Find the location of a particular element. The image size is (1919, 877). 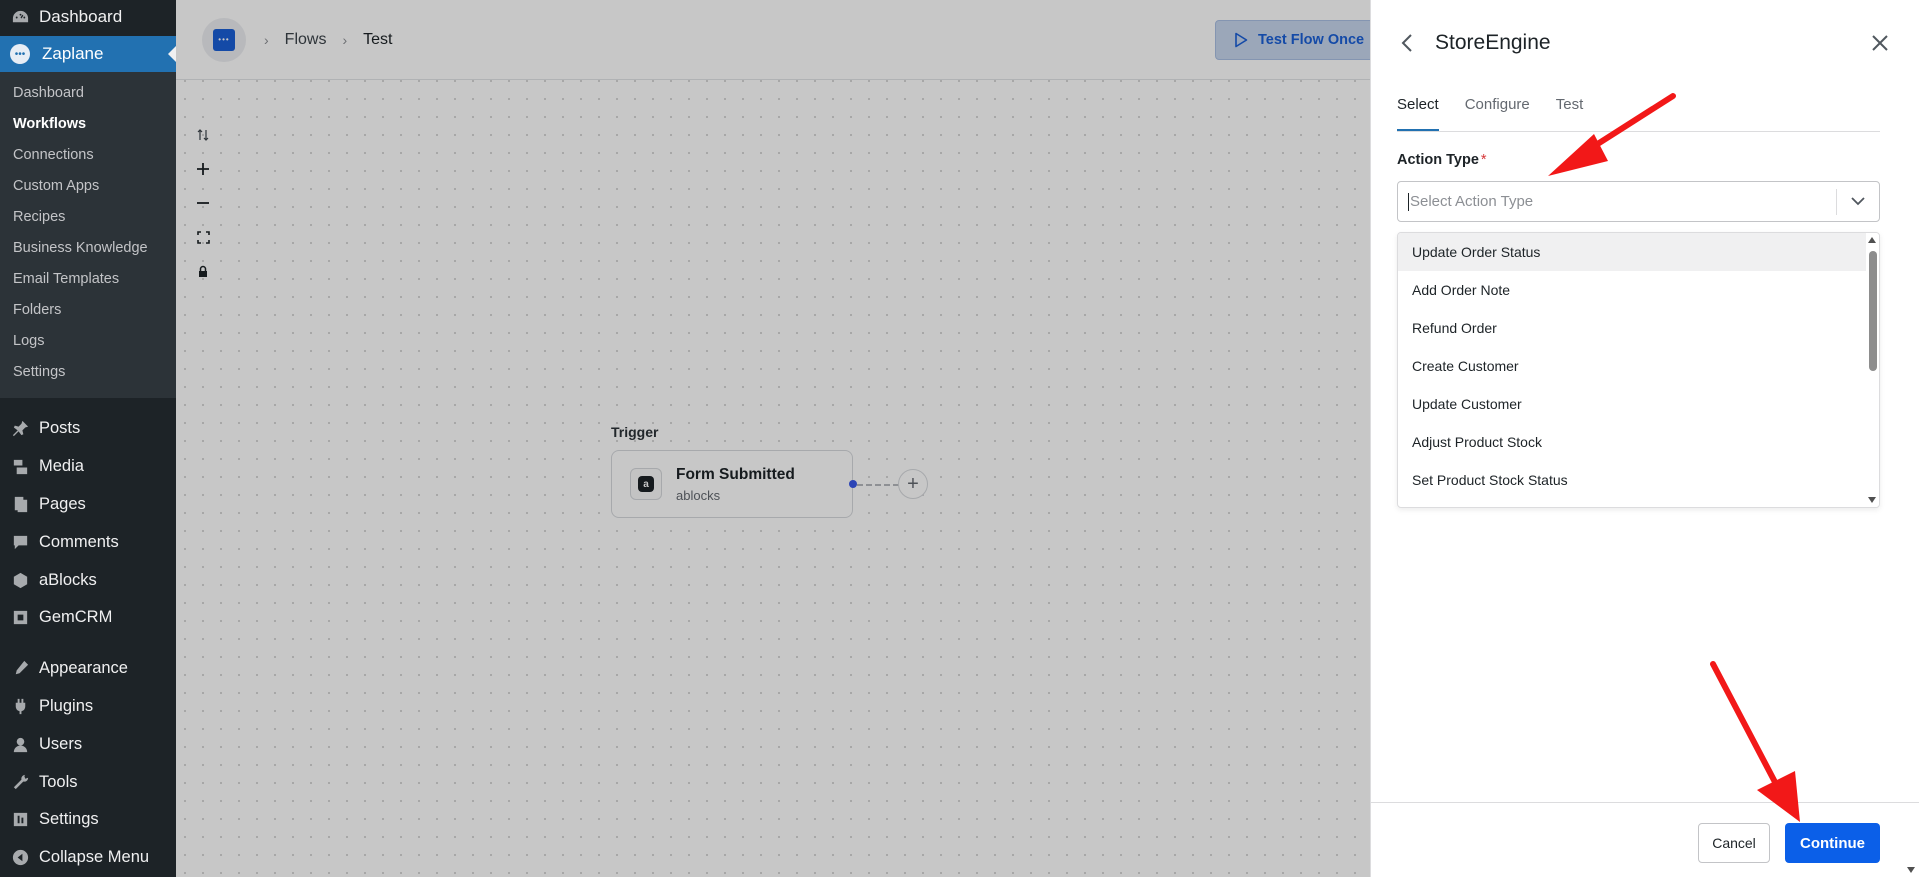

wp-menu-label: Plugins is located at coordinates (66, 705).